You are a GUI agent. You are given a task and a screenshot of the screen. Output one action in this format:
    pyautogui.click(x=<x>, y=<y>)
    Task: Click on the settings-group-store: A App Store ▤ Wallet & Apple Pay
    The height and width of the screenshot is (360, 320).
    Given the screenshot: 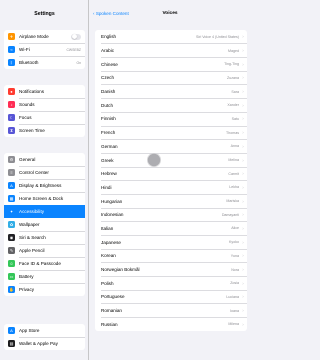 What is the action you would take?
    pyautogui.click(x=44, y=337)
    